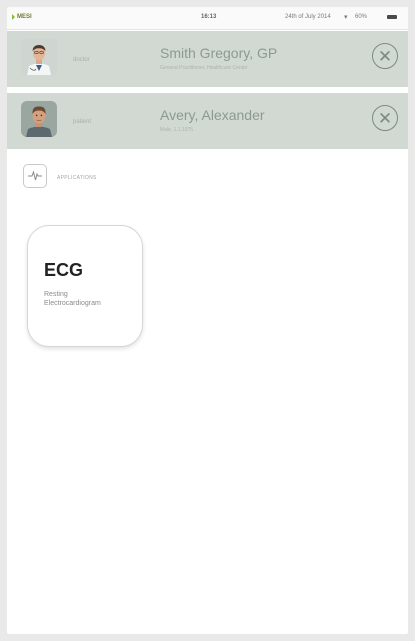 The image size is (415, 641). Describe the element at coordinates (361, 17) in the screenshot. I see `battery-percentage: 60%` at that location.